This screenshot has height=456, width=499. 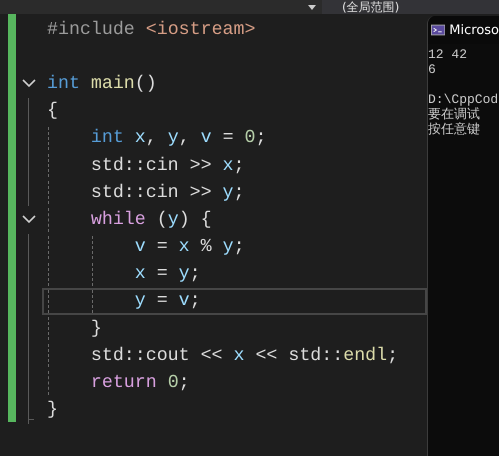 I want to click on terminal-icon, so click(x=438, y=30).